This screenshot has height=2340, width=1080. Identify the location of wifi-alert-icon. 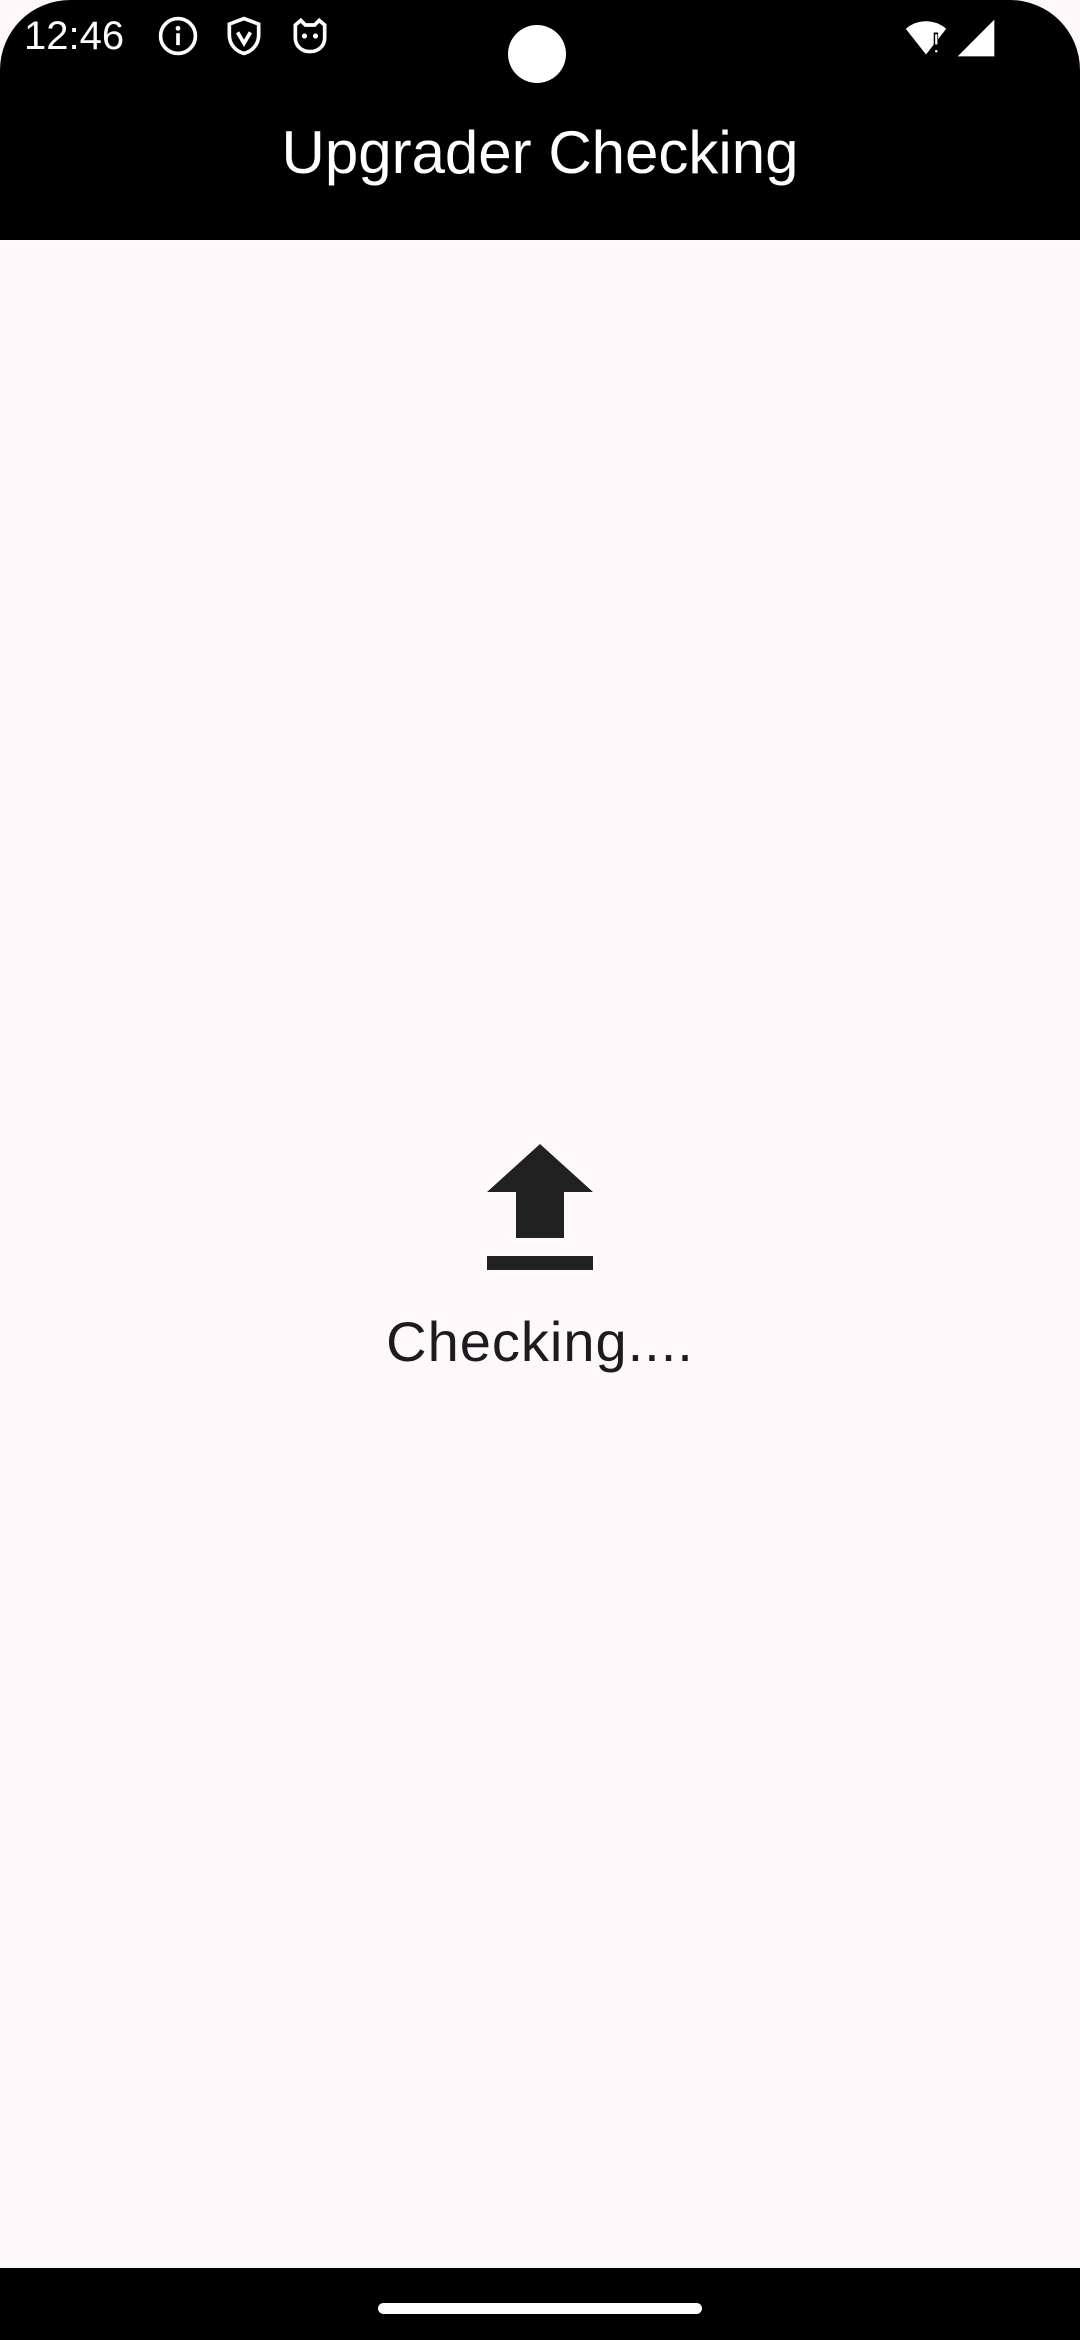
(926, 38).